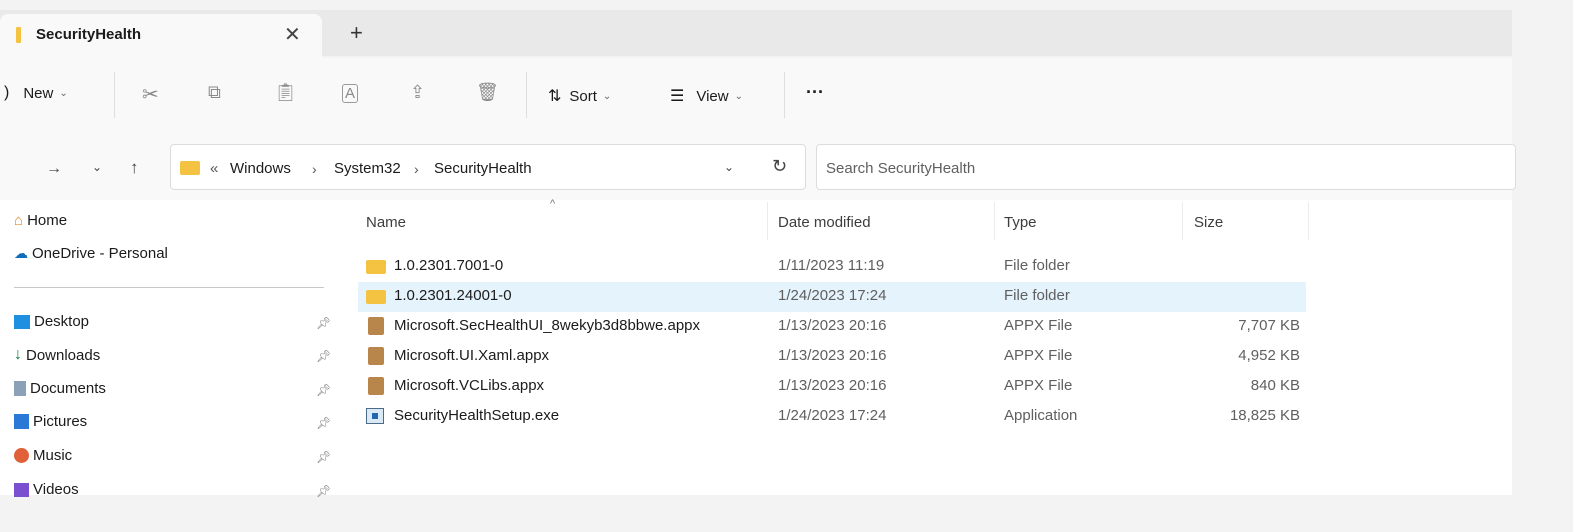  I want to click on share-icon: ⇪, so click(417, 92).